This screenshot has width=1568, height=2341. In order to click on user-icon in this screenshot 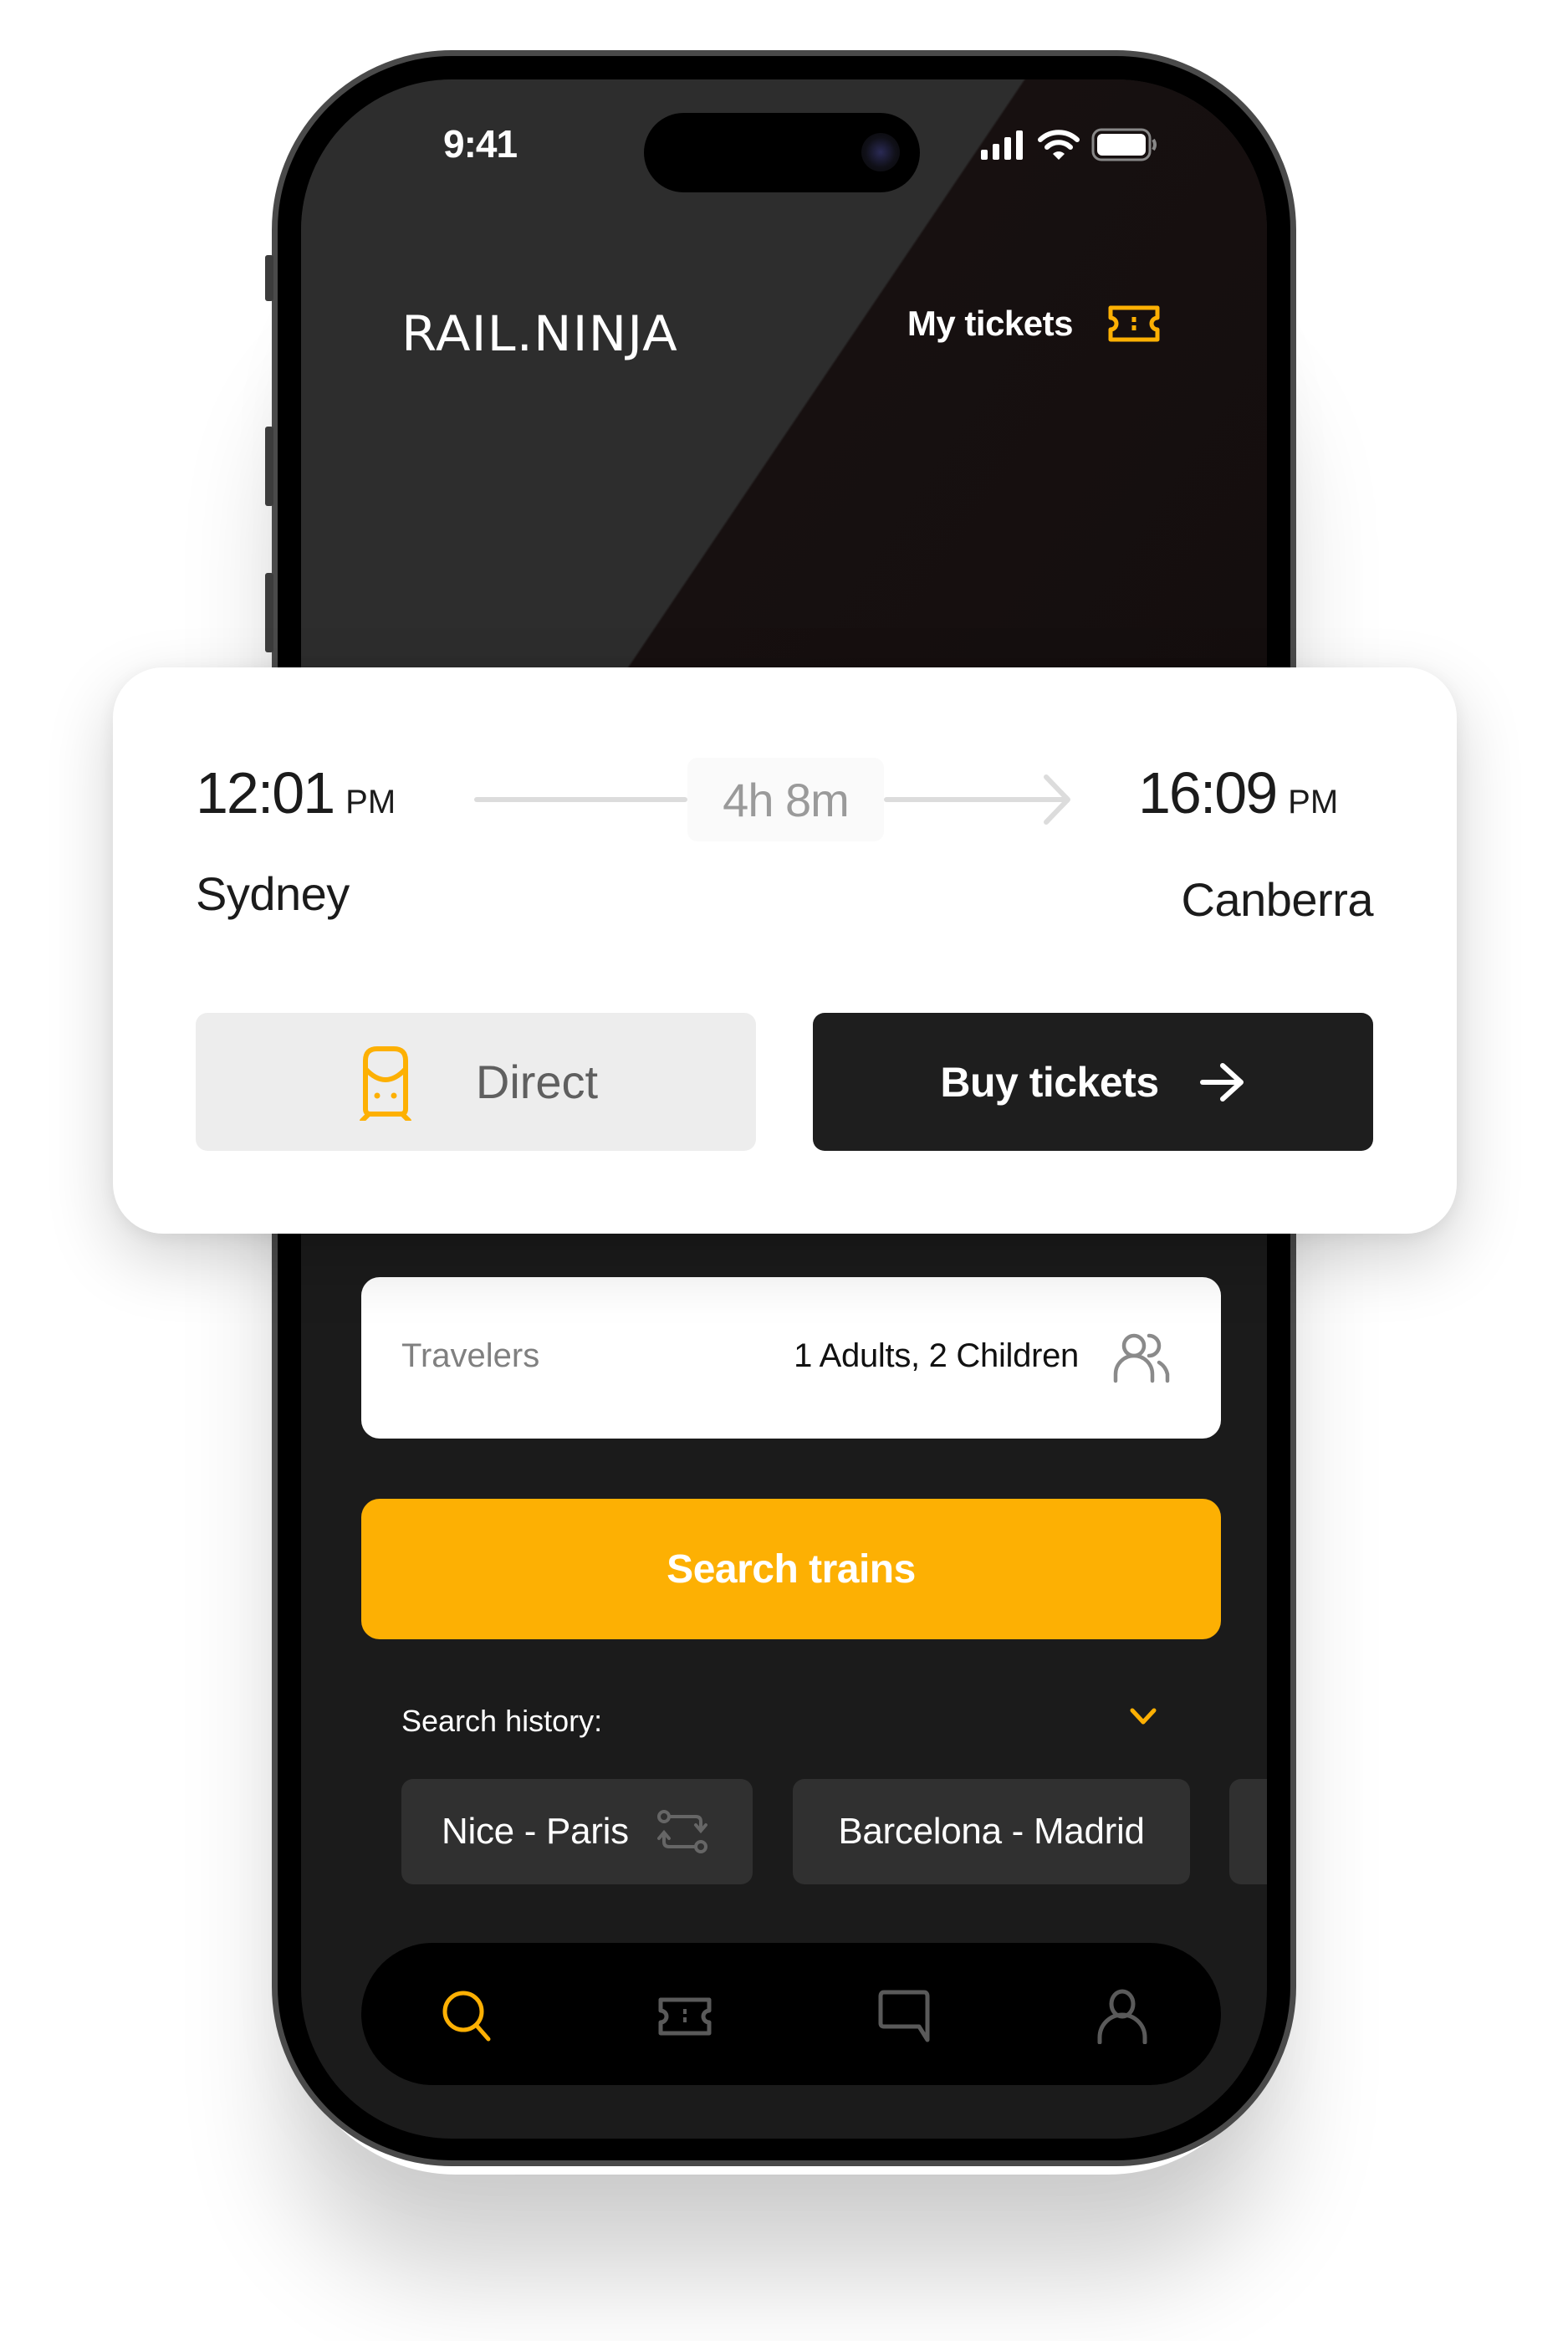, I will do `click(1122, 2016)`.